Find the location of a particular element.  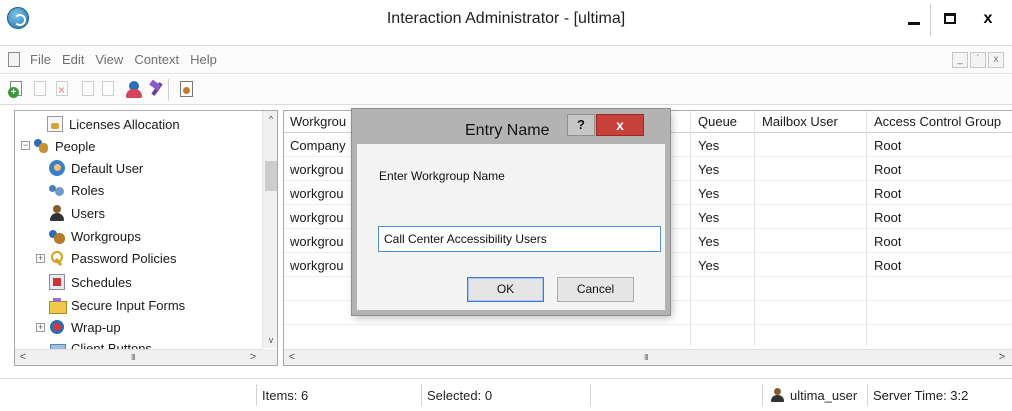

tree-item-label: Secure Input Forms is located at coordinates (128, 305).